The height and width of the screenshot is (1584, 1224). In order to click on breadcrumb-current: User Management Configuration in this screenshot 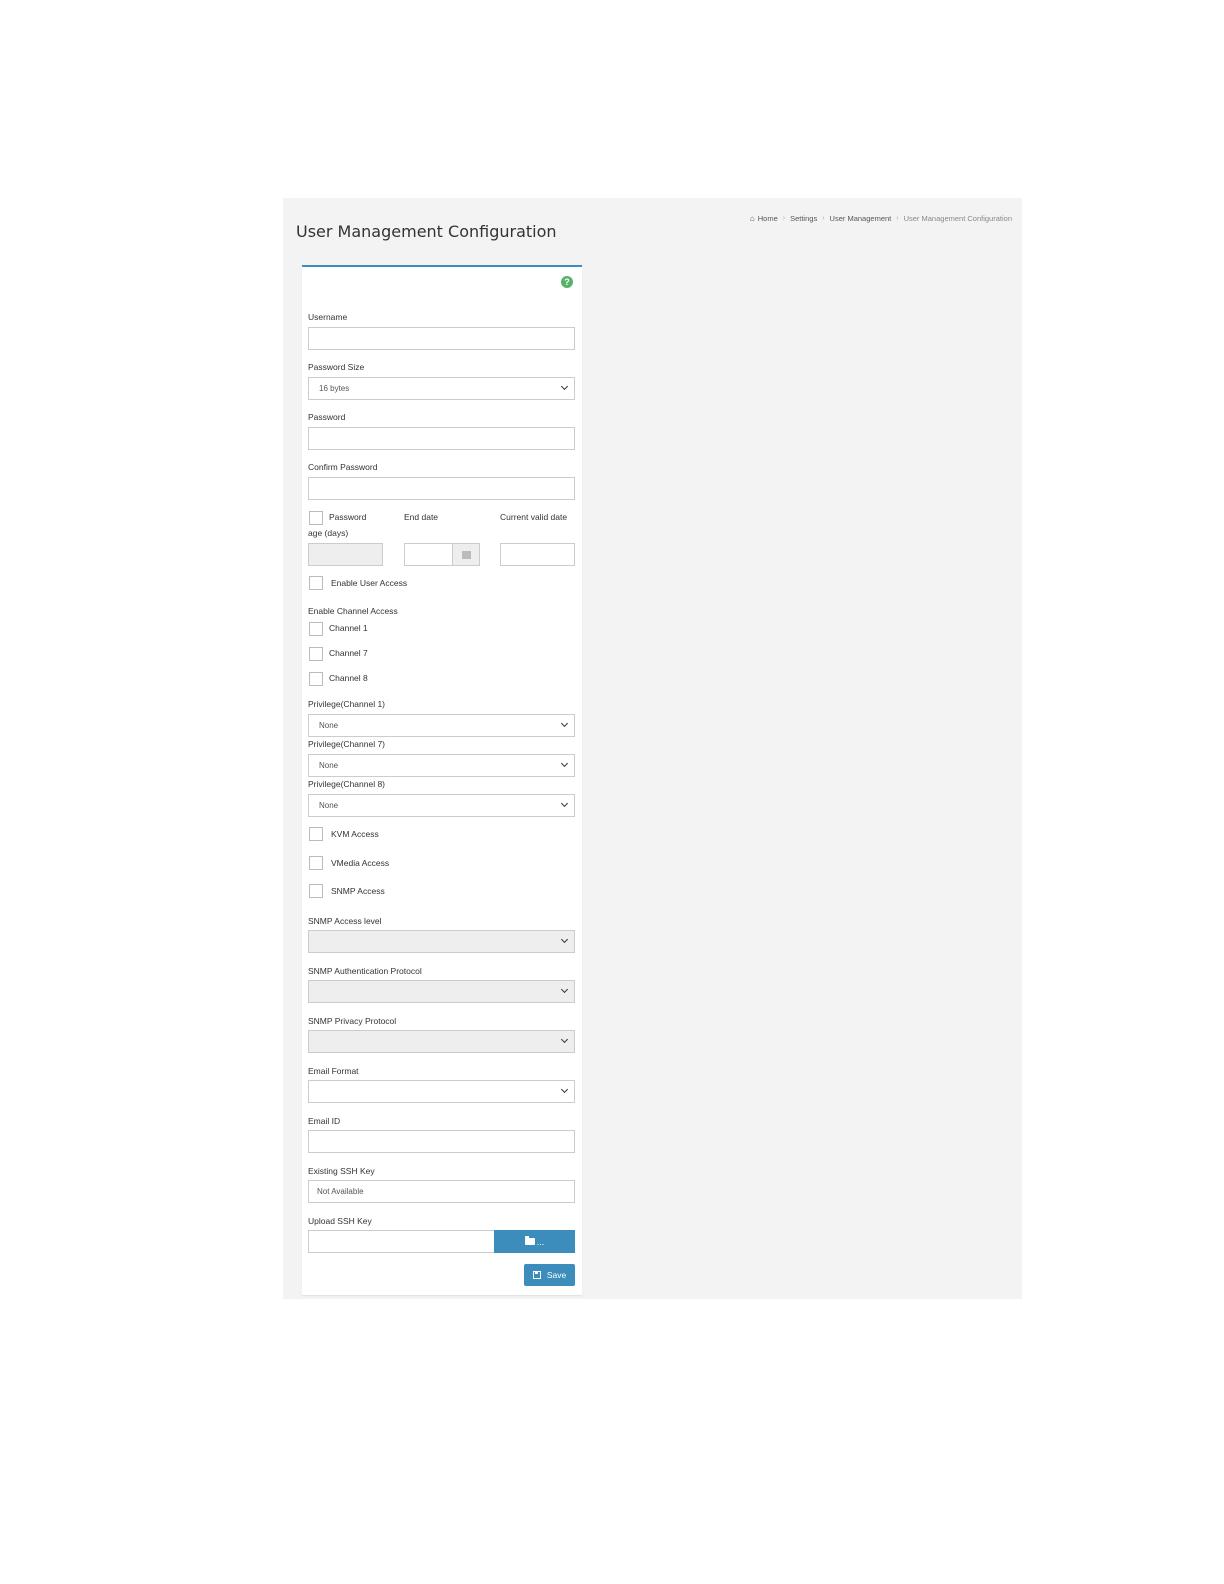, I will do `click(957, 218)`.